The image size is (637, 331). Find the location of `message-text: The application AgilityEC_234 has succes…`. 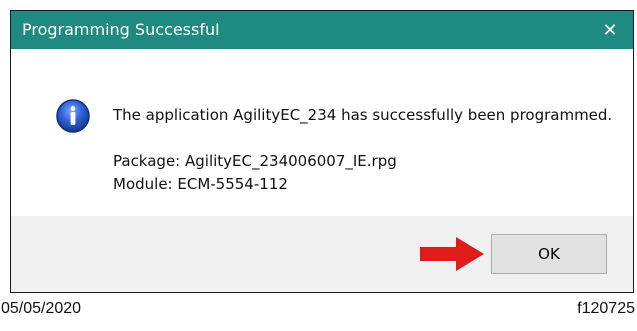

message-text: The application AgilityEC_234 has succes… is located at coordinates (363, 115).